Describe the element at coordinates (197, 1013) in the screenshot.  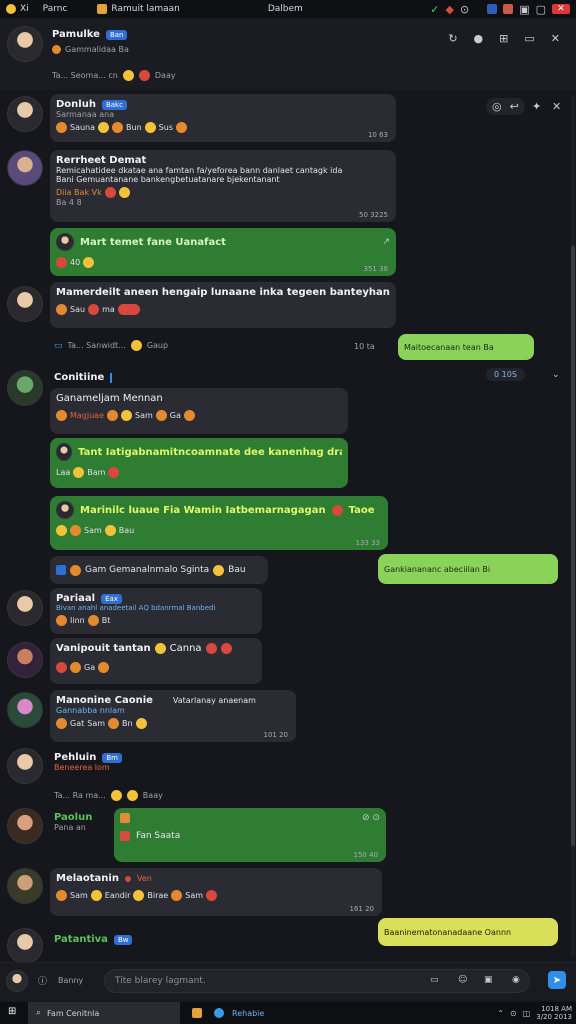
I see `folder-icon` at that location.